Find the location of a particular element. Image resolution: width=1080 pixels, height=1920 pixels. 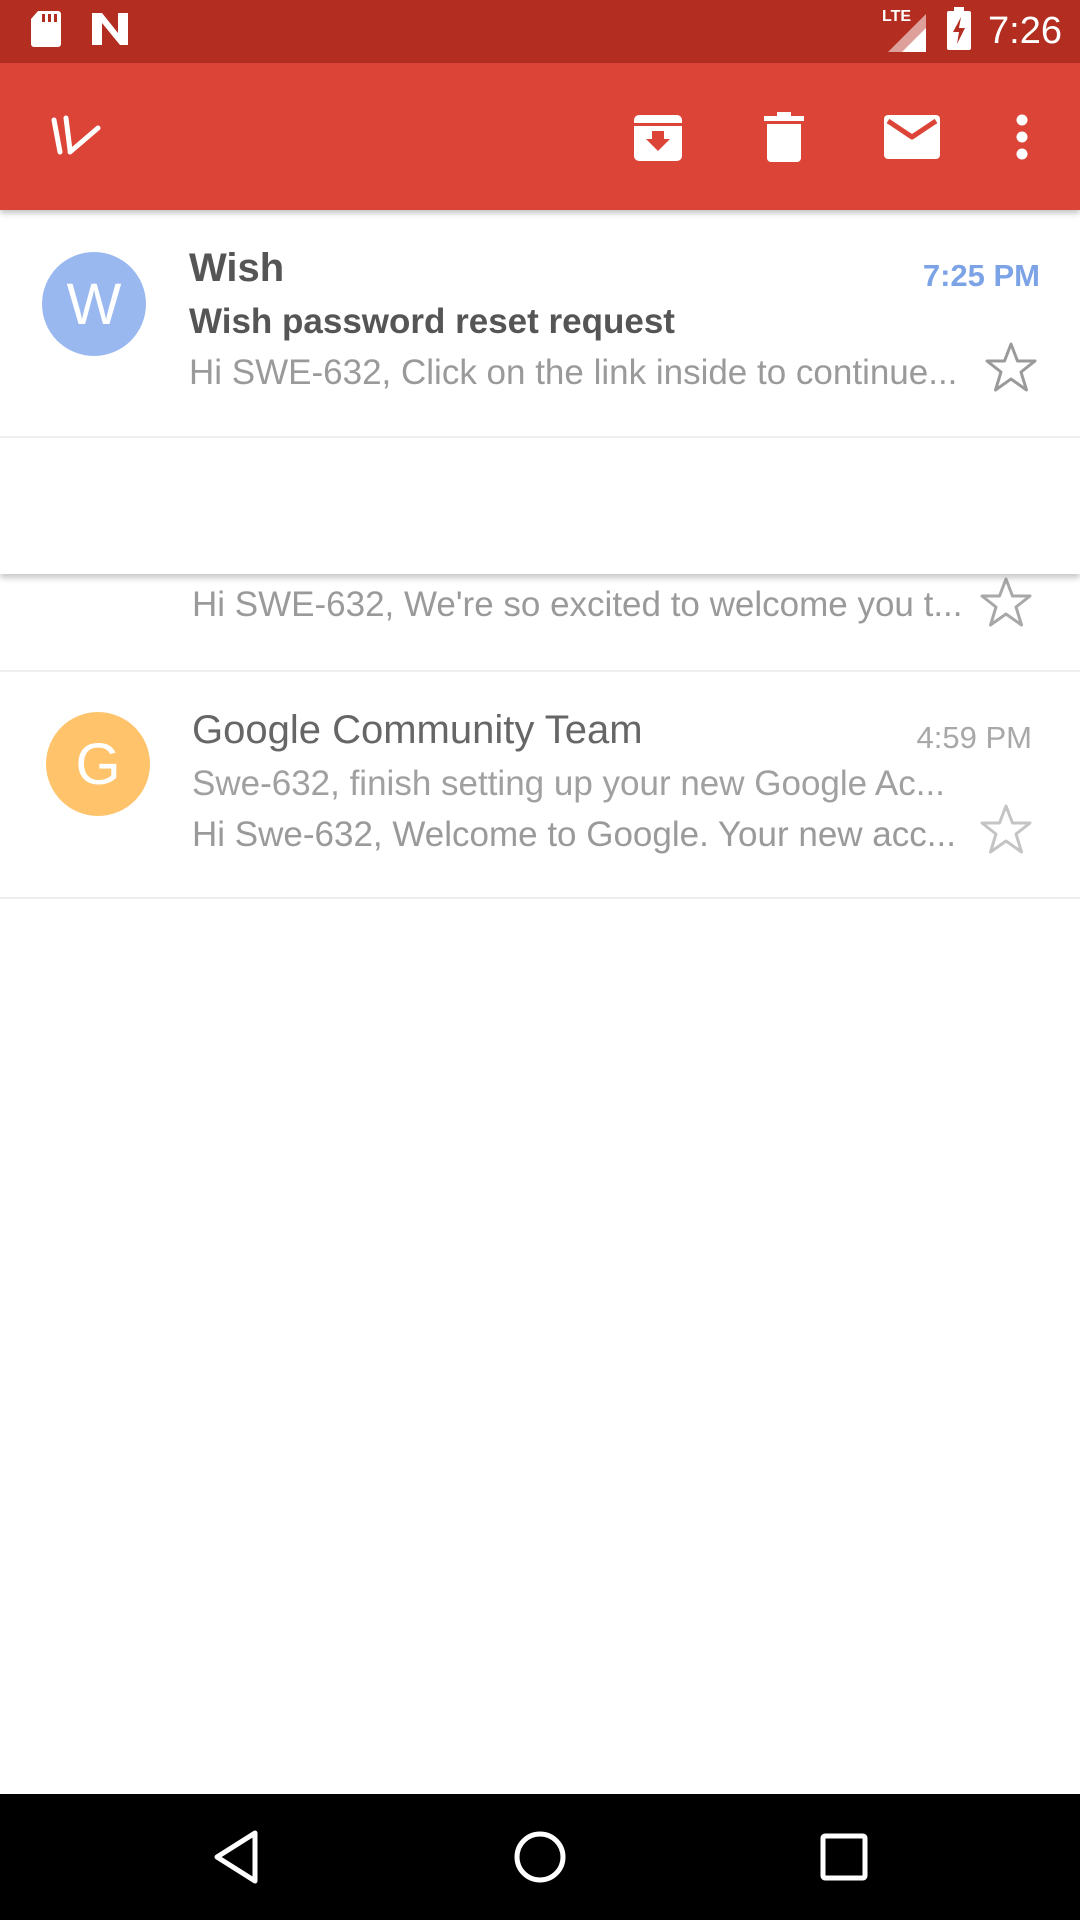

email-sender: Wish is located at coordinates (237, 268).